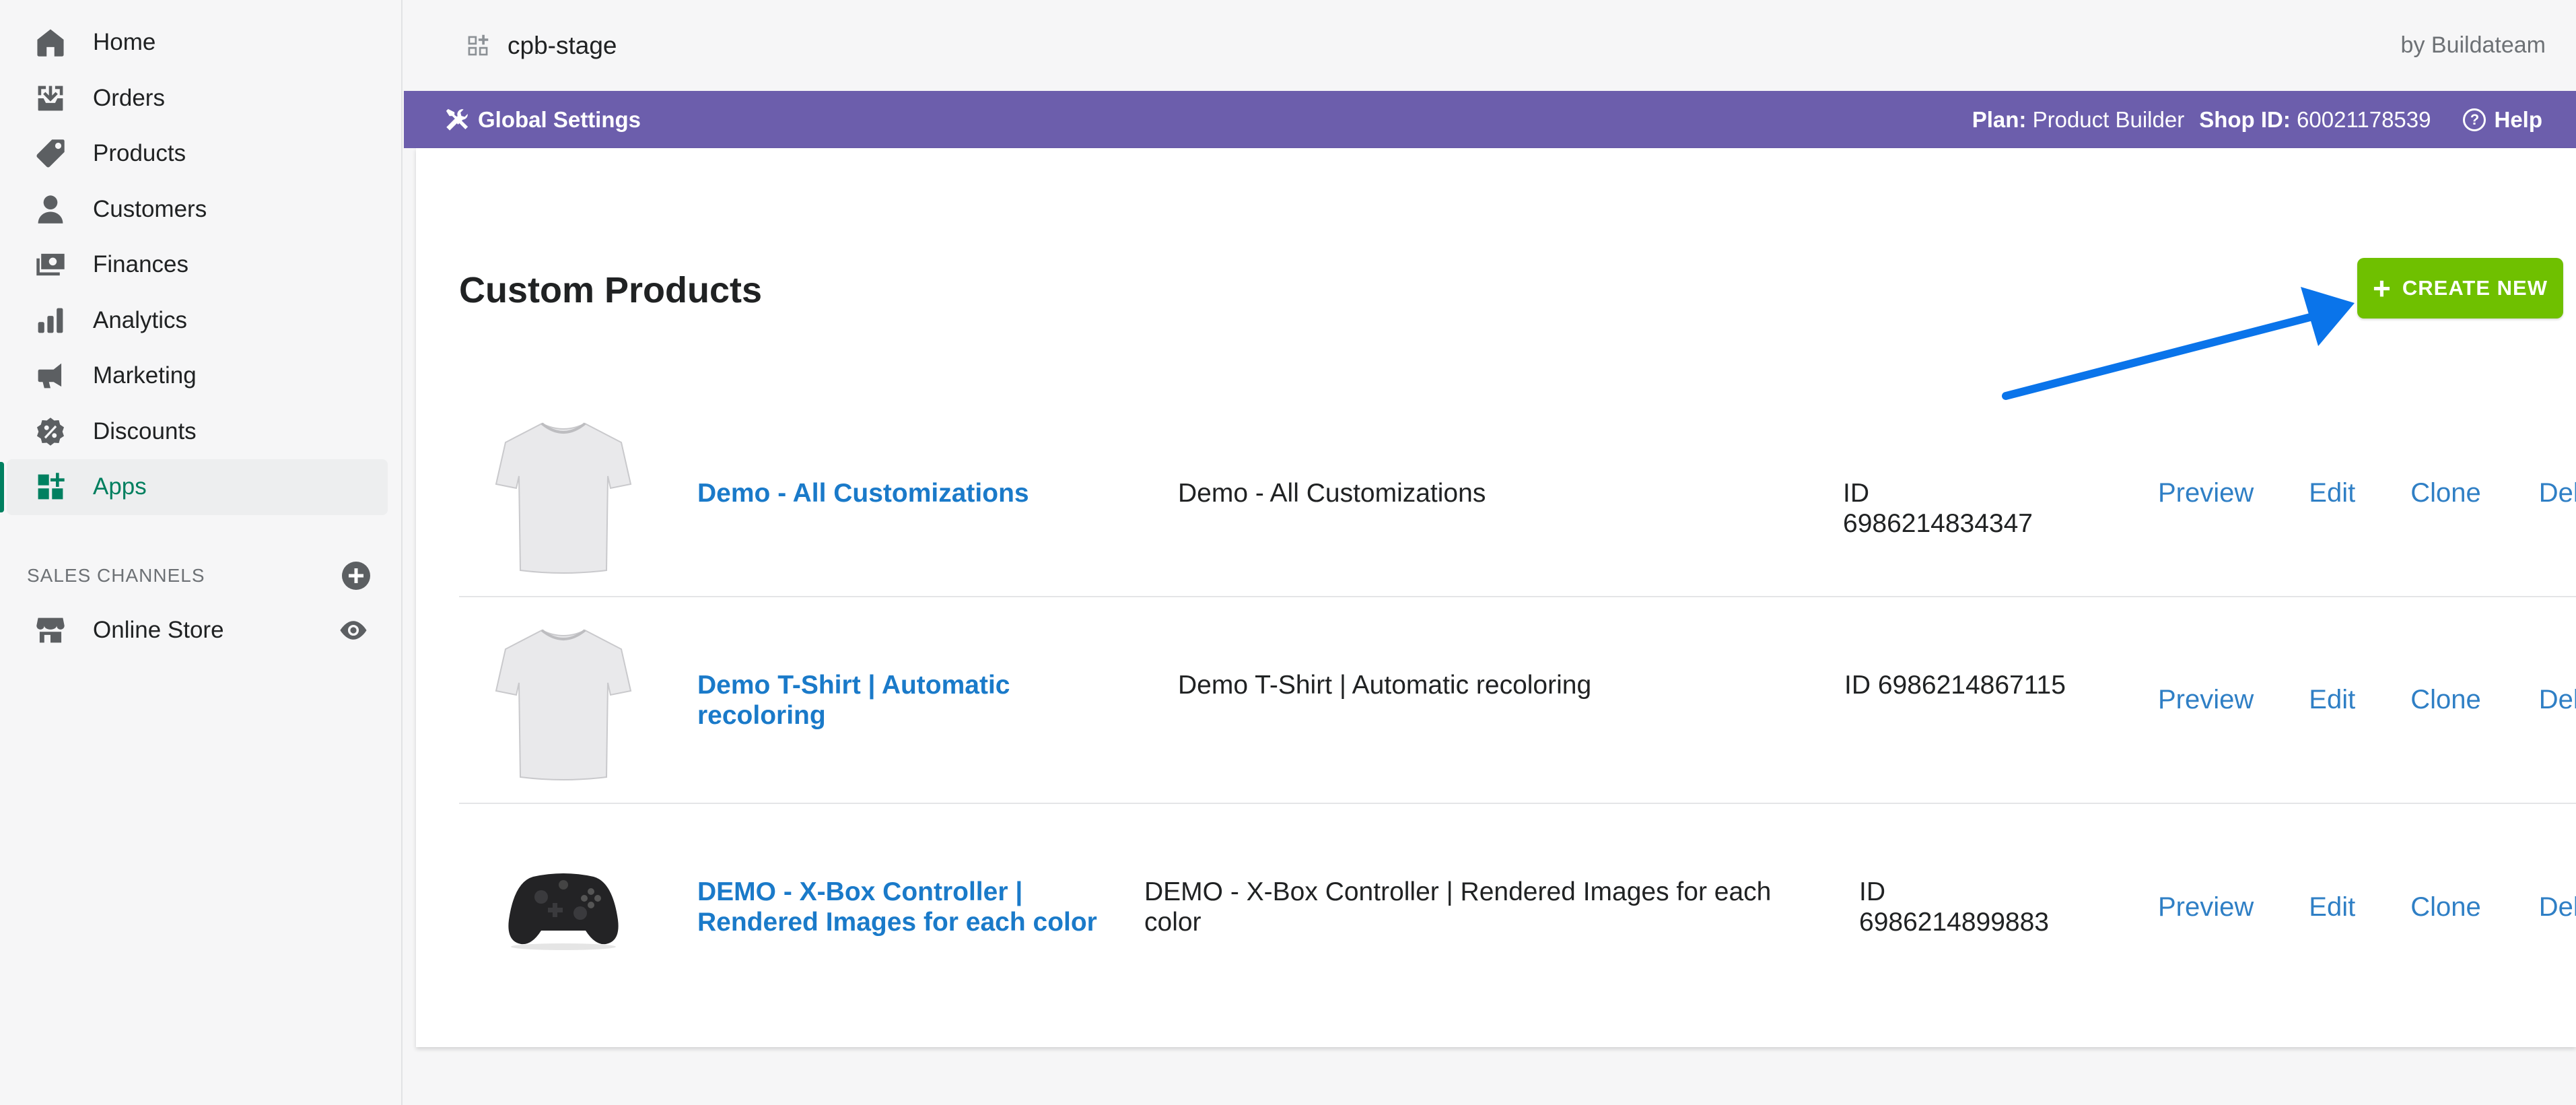  I want to click on home-icon, so click(50, 42).